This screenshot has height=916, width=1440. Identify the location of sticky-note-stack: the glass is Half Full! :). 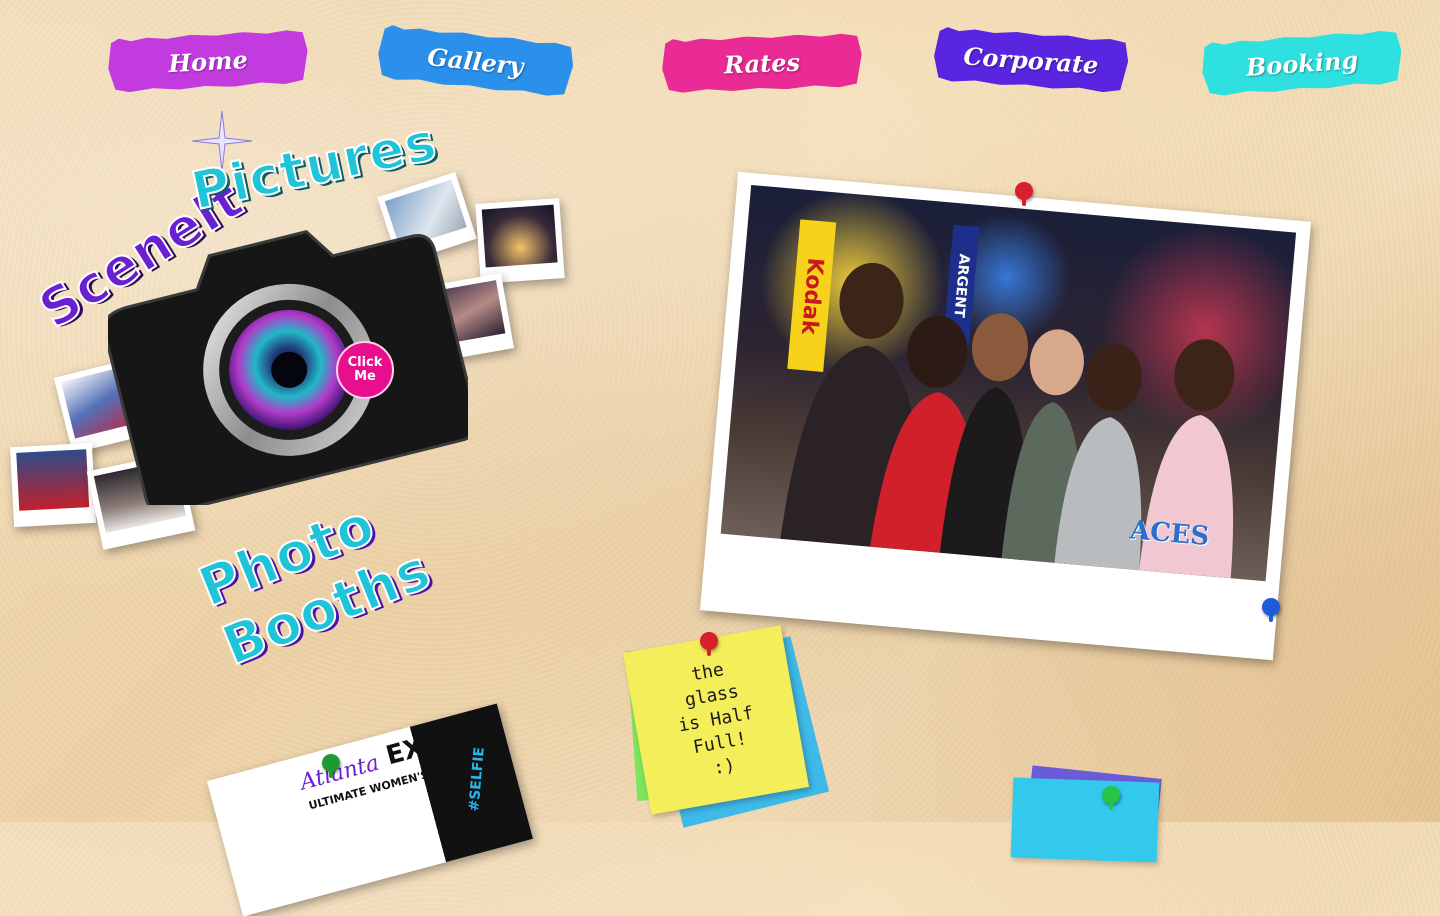
(726, 726).